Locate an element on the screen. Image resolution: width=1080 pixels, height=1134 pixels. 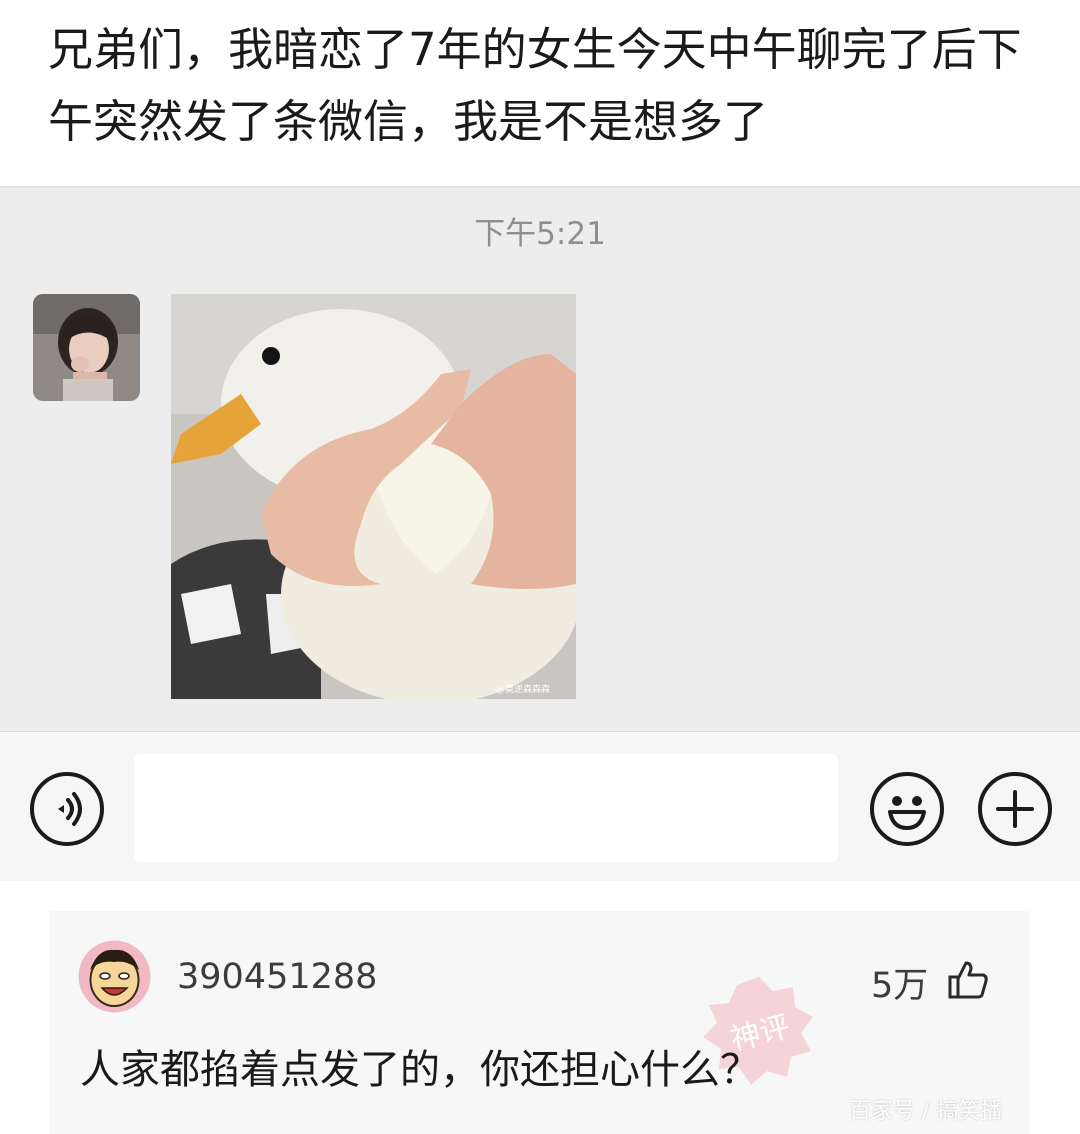
comment-text: 人家都掐着点发了的，你还担心什么？ is located at coordinates (420, 1070).